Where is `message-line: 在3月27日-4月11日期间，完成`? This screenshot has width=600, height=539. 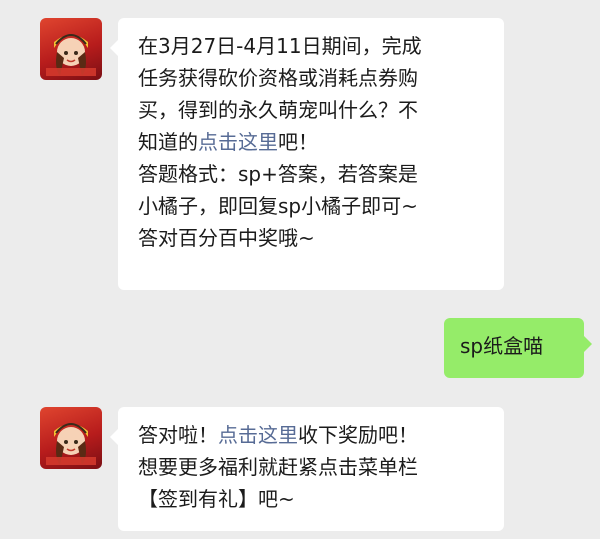 message-line: 在3月27日-4月11日期间，完成 is located at coordinates (280, 46).